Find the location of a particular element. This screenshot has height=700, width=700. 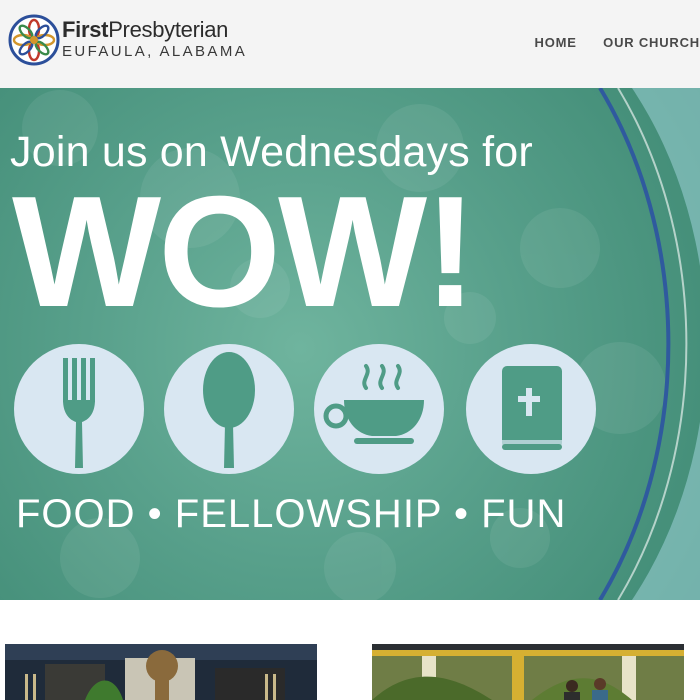

nav-home: HOME is located at coordinates (556, 42).